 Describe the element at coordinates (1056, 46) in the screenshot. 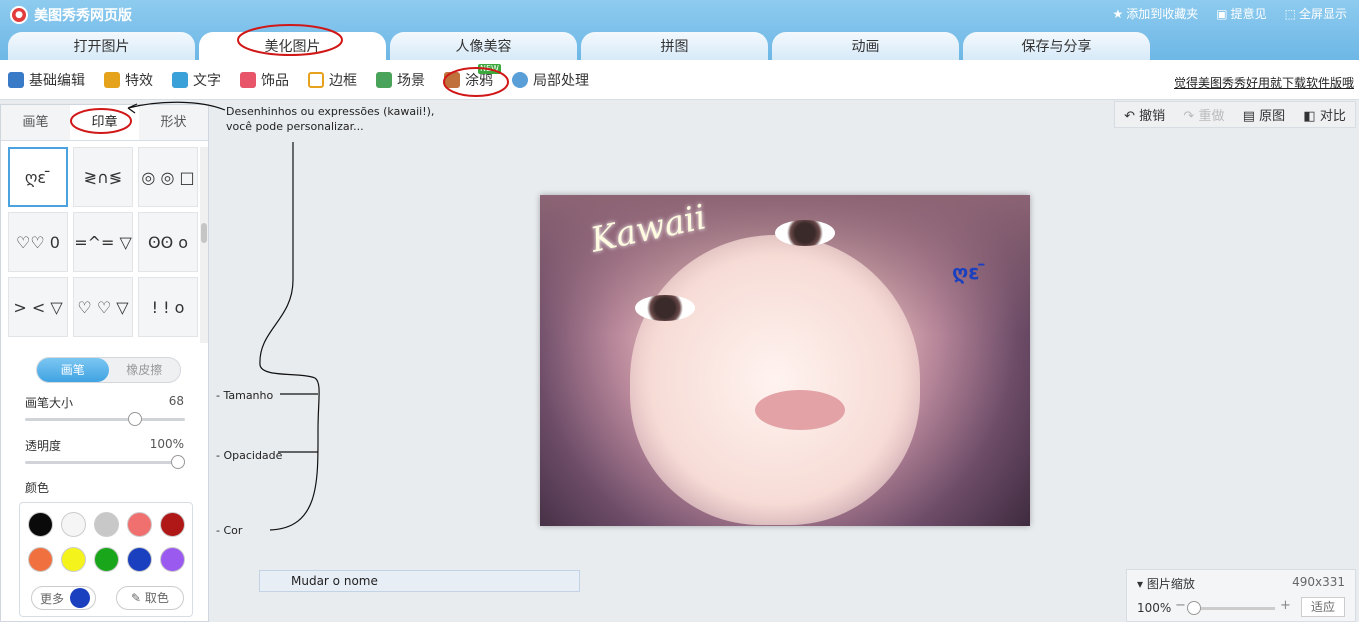

I see `tab-save-share: 保存与分享` at that location.